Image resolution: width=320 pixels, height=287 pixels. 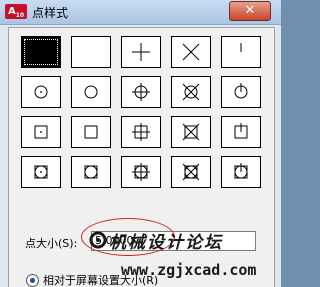 I want to click on point-size-label: 点大小(S):, so click(x=51, y=243).